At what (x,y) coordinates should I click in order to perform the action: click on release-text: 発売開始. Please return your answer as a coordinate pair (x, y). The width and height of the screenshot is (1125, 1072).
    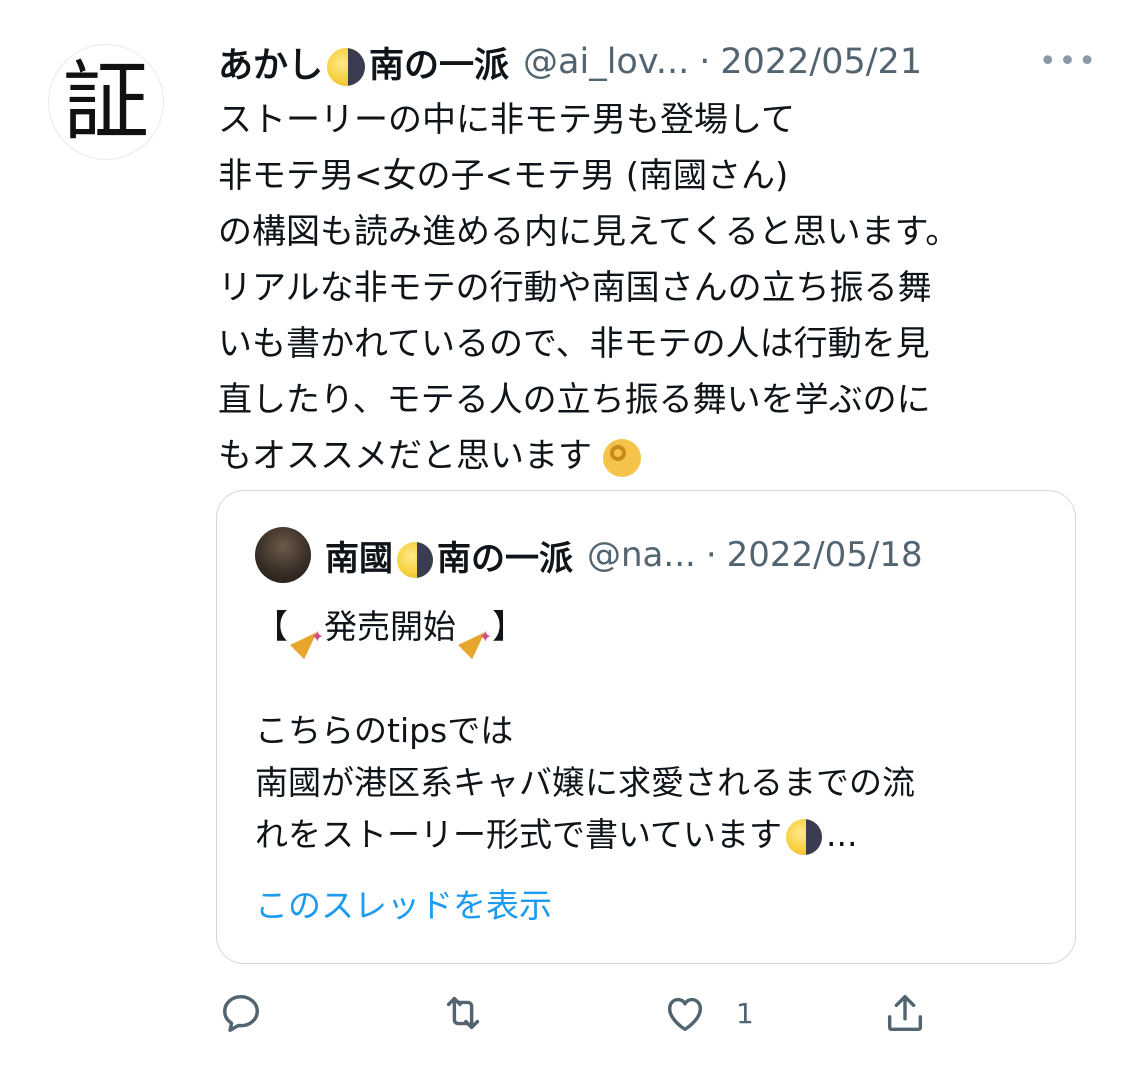
    Looking at the image, I should click on (390, 626).